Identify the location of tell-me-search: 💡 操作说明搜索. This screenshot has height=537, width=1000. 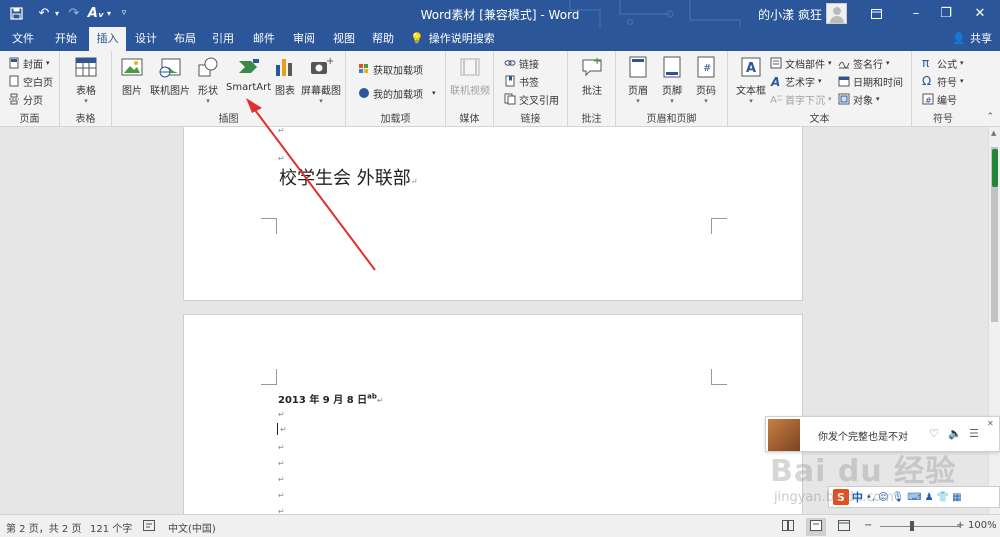
(455, 39).